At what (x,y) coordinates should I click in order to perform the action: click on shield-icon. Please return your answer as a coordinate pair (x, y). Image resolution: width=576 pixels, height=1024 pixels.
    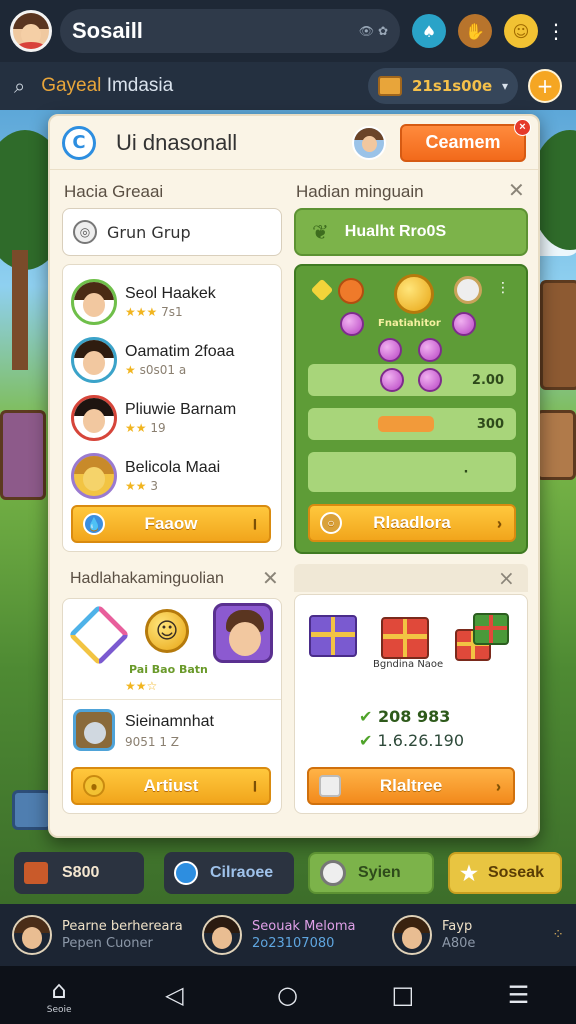
    Looking at the image, I should click on (186, 873).